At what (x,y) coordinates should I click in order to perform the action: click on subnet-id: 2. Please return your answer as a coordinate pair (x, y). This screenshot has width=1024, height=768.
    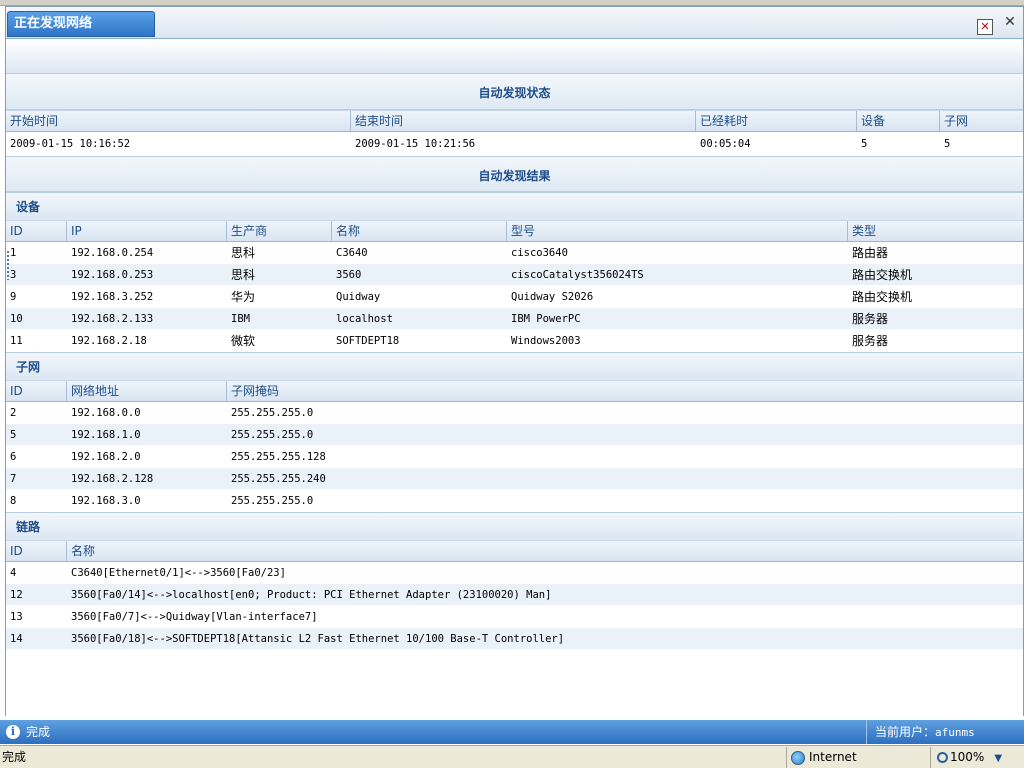
    Looking at the image, I should click on (13, 413).